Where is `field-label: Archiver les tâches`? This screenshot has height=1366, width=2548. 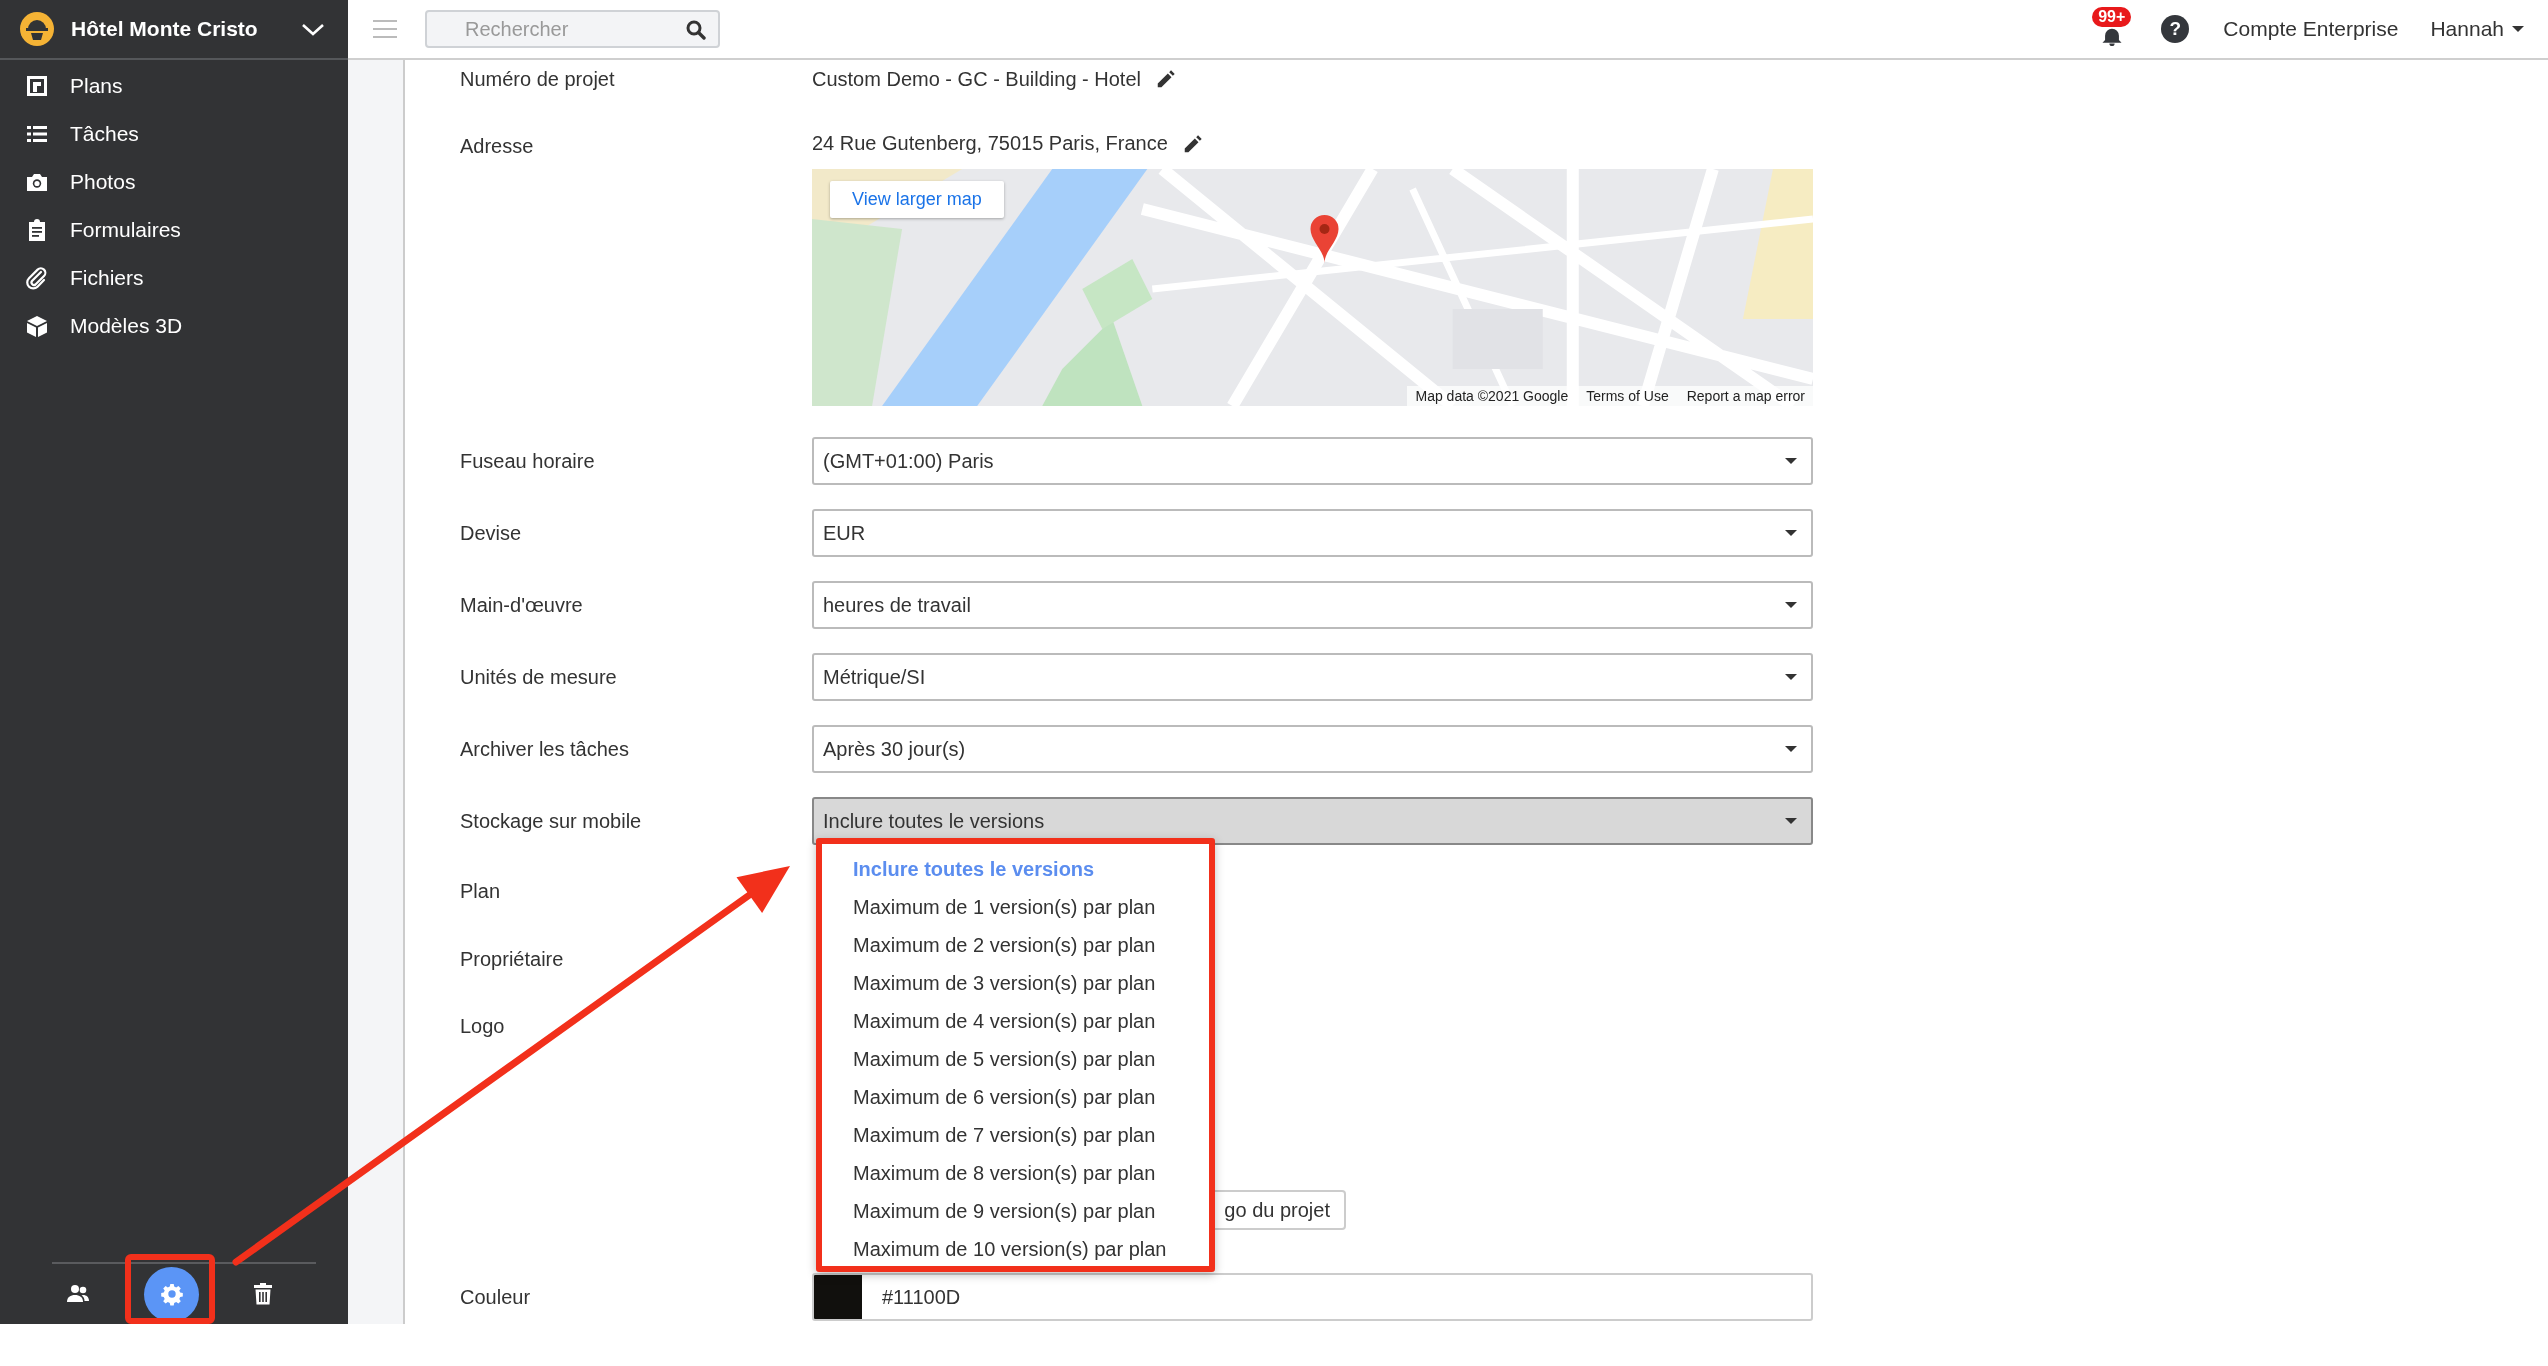
field-label: Archiver les tâches is located at coordinates (545, 749).